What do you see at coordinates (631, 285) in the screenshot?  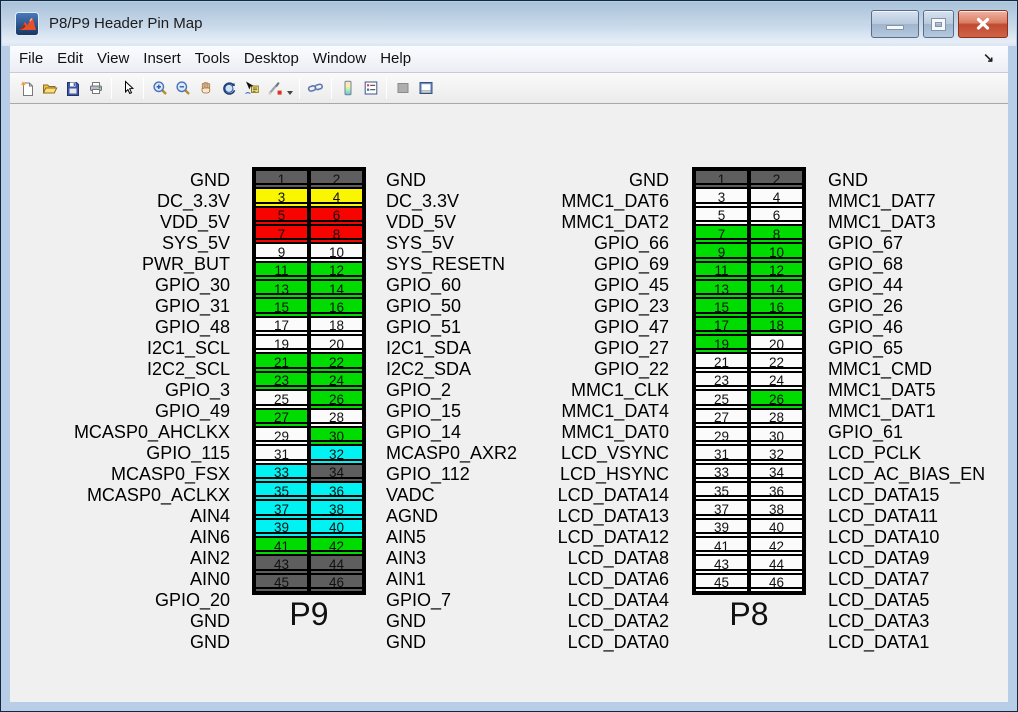 I see `pin-label: GPIO_45` at bounding box center [631, 285].